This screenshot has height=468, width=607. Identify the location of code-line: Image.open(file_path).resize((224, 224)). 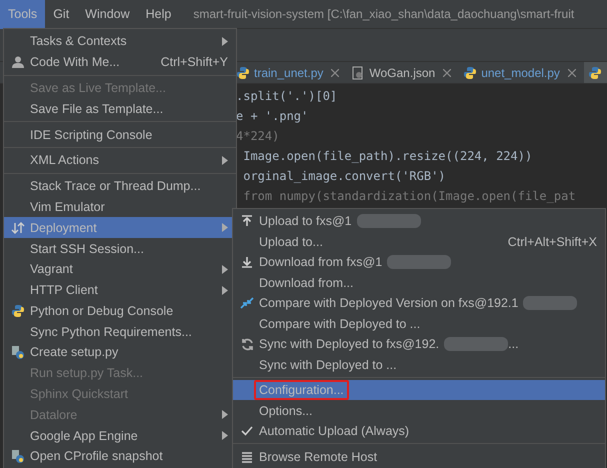
(388, 156).